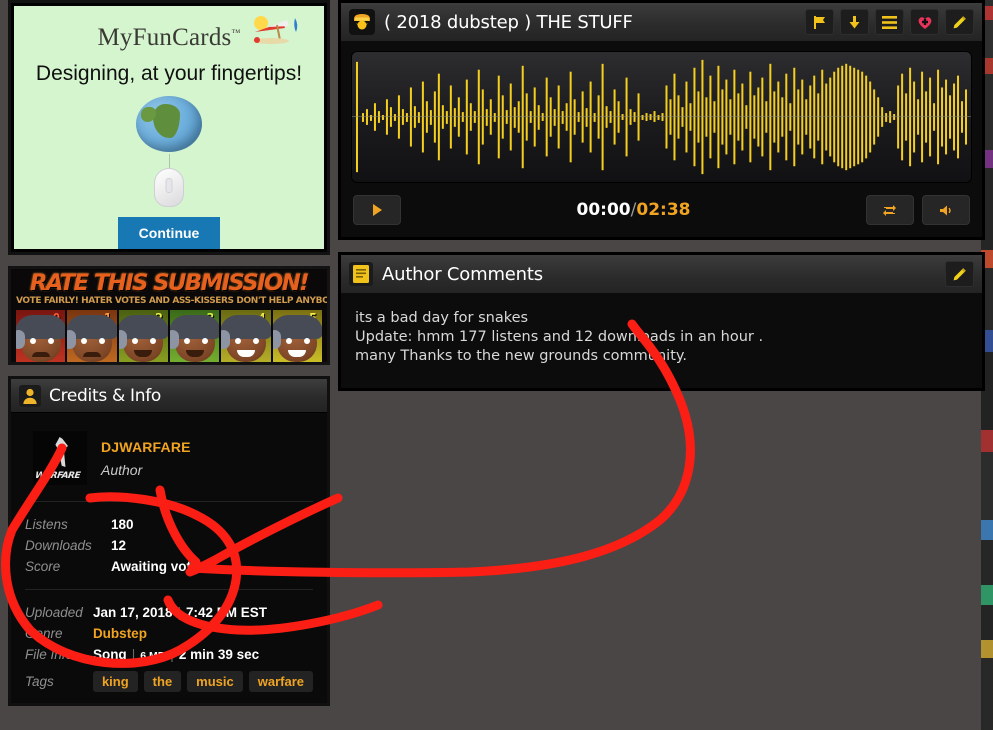 This screenshot has height=730, width=993. What do you see at coordinates (169, 233) in the screenshot?
I see `ad-continue-button: Continue` at bounding box center [169, 233].